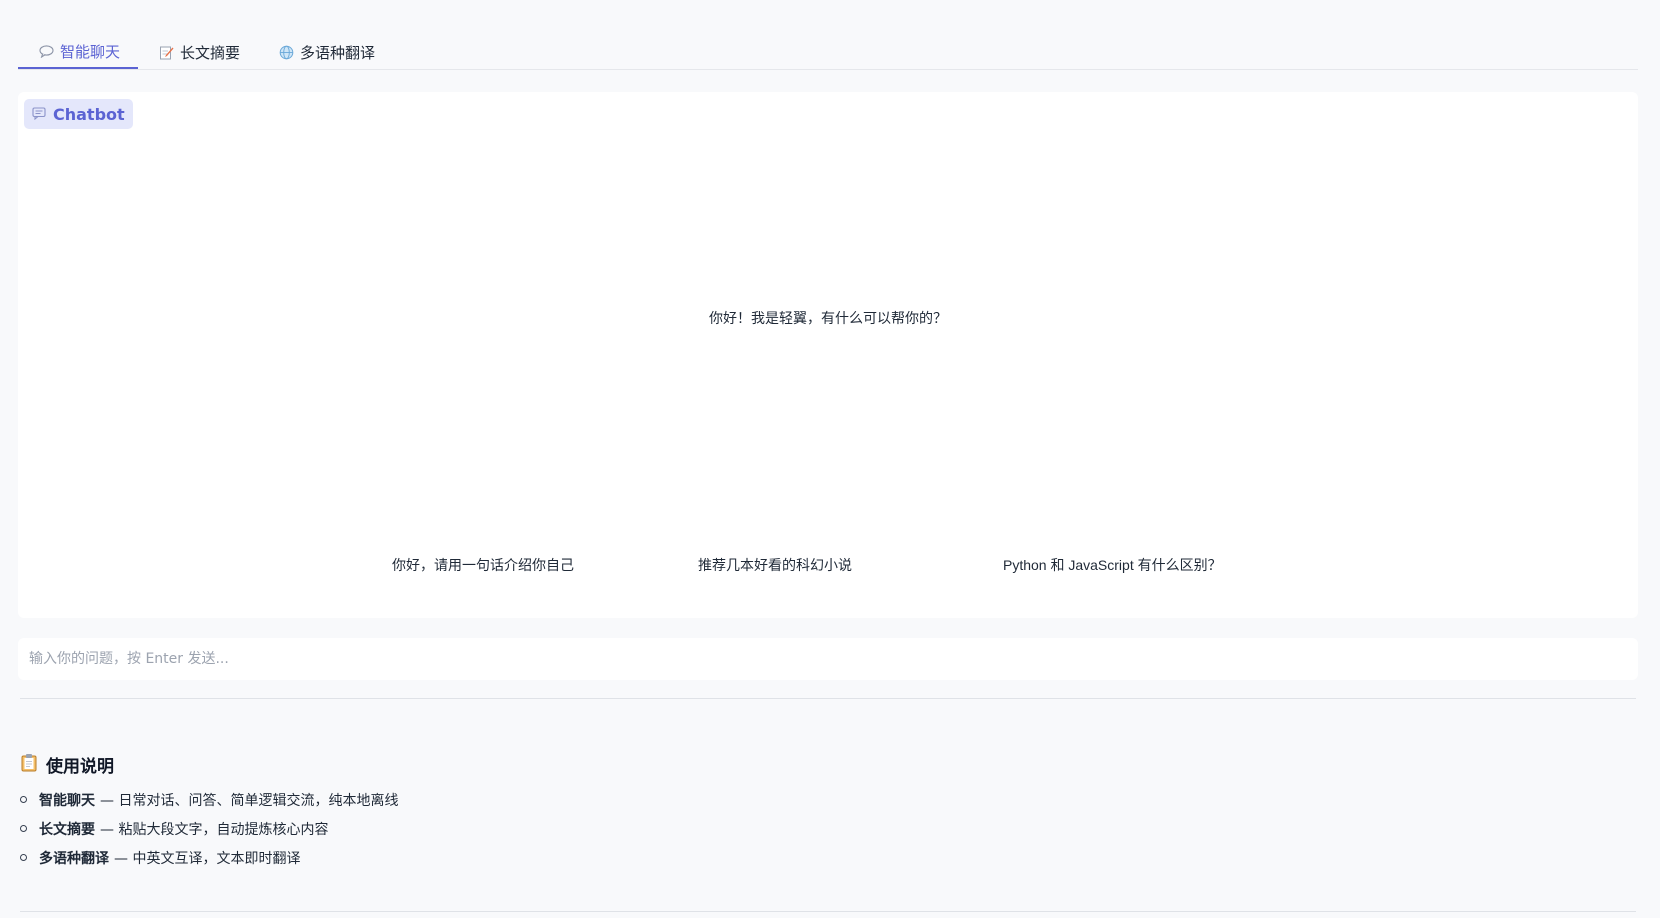 This screenshot has height=918, width=1660. What do you see at coordinates (80, 767) in the screenshot?
I see `usage-title-text: 使用说明` at bounding box center [80, 767].